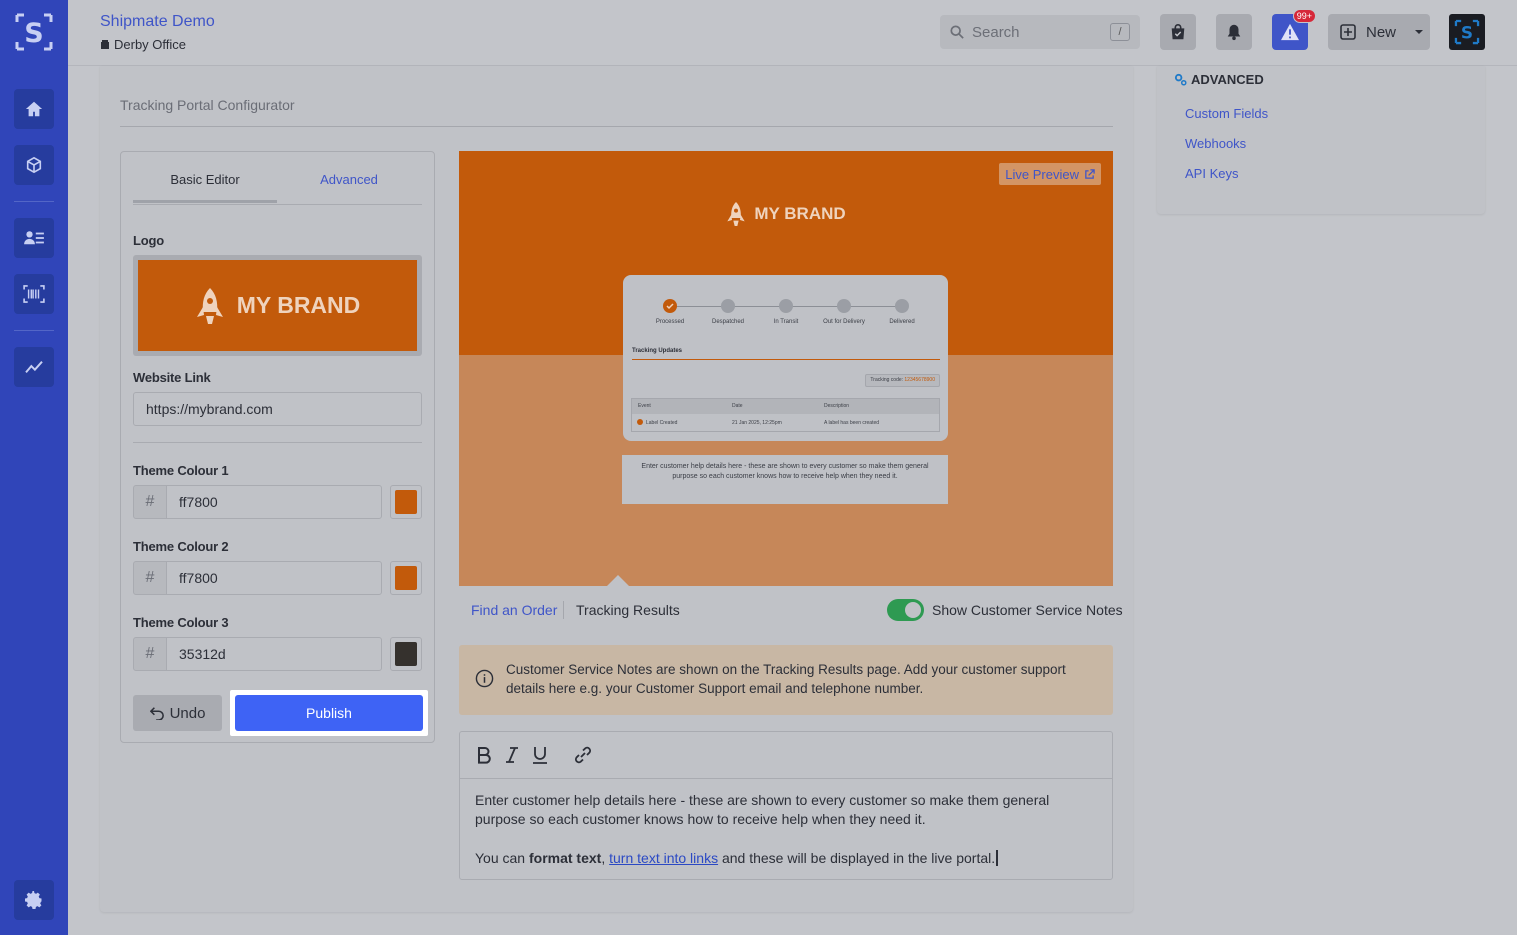 Image resolution: width=1517 pixels, height=935 pixels. I want to click on theme-colour-2-picker, so click(406, 578).